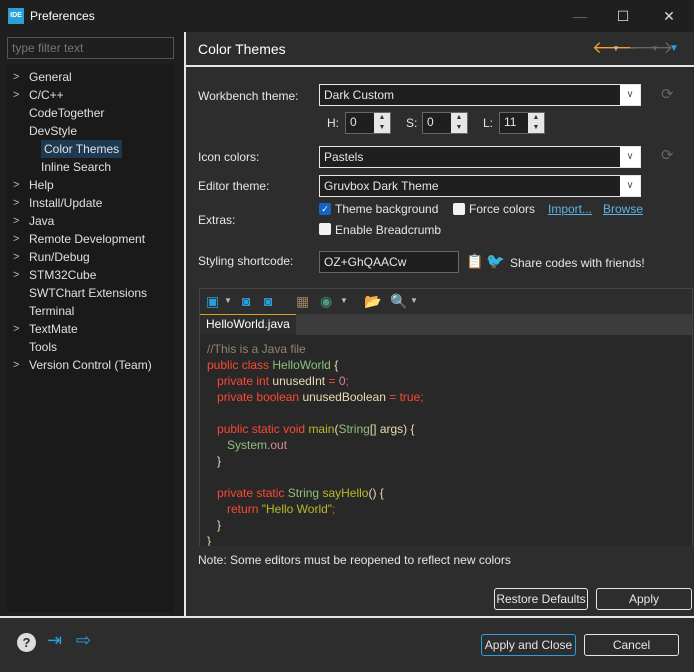  I want to click on tree-item: > General, so click(90, 77).